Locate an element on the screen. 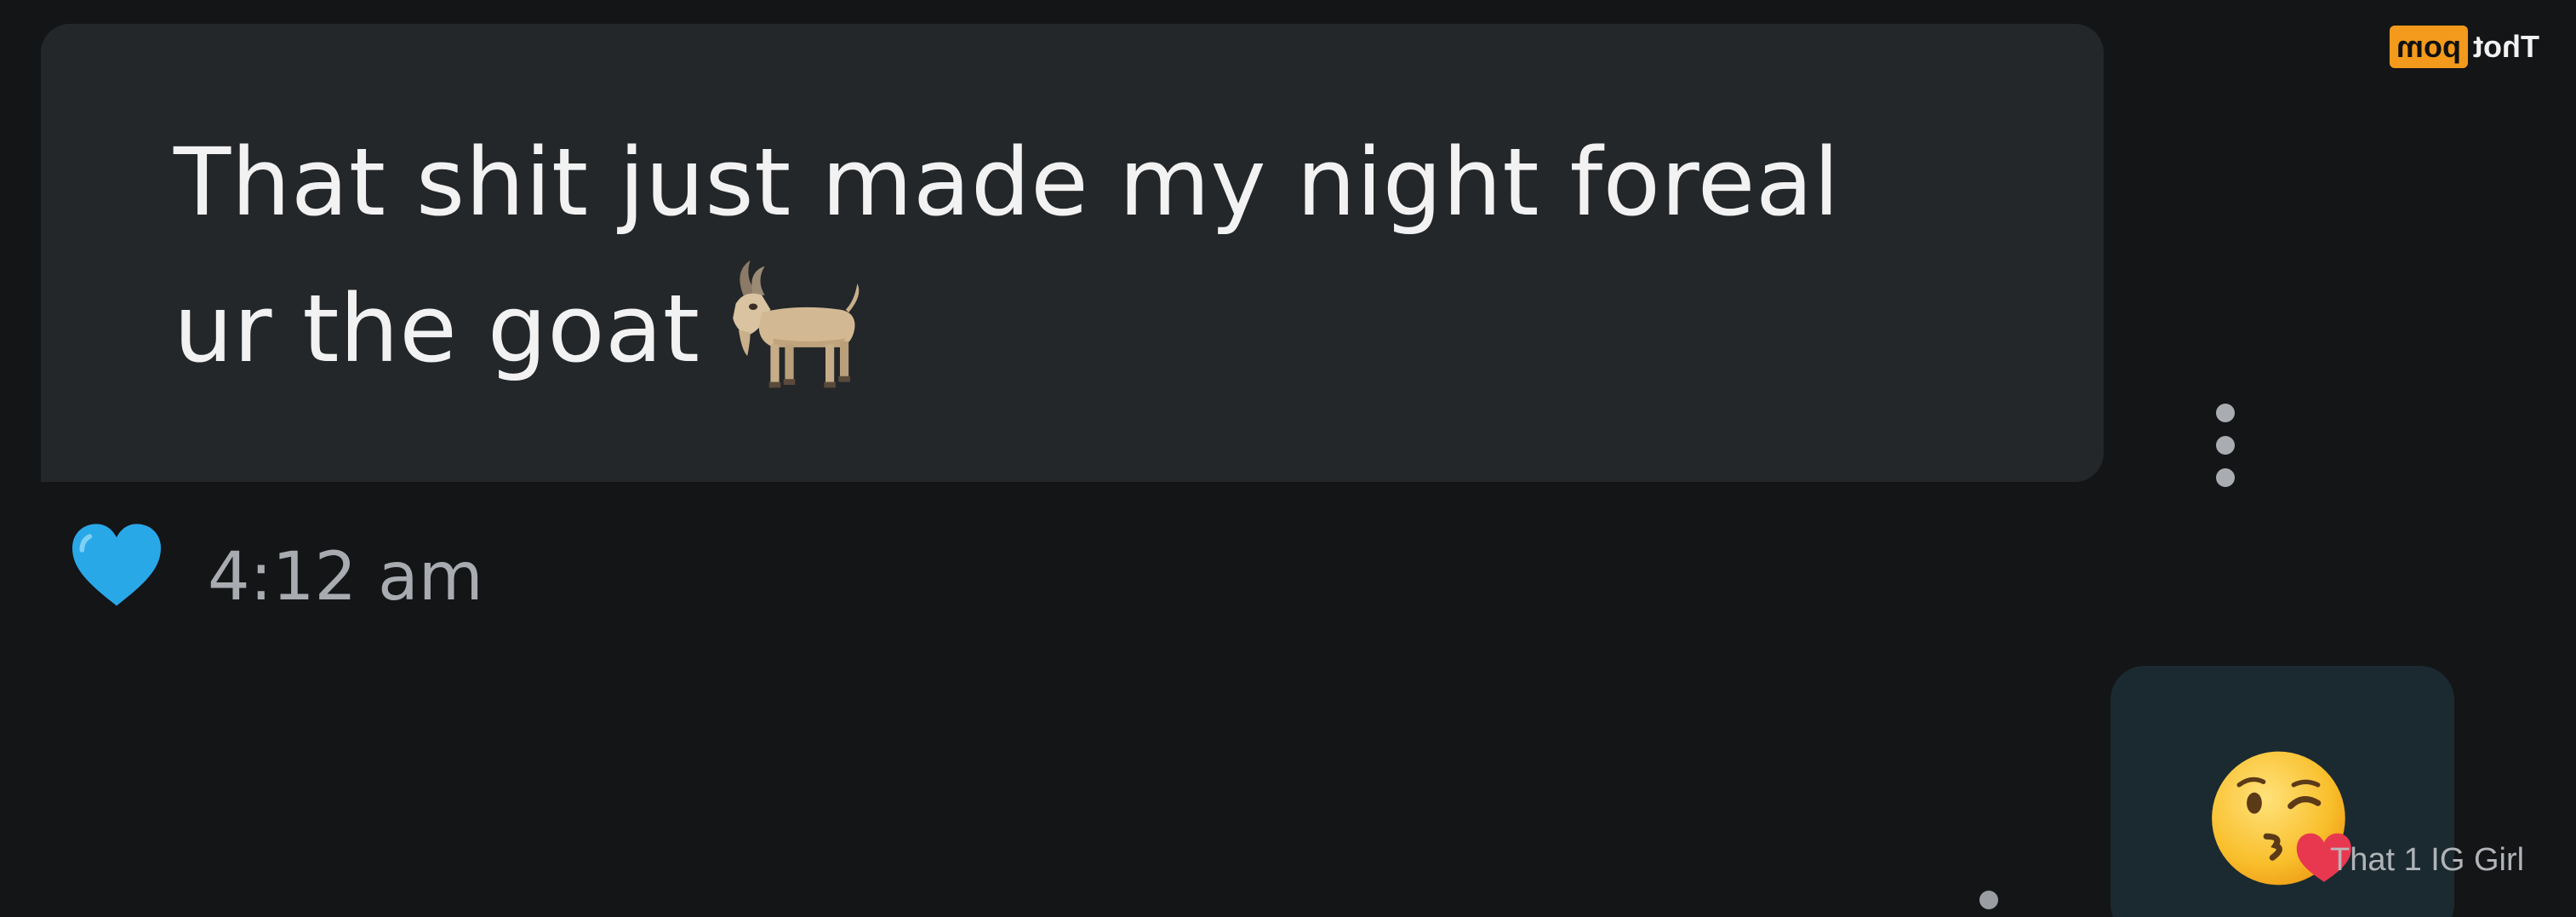 The image size is (2576, 917). message-line-1: That shit just made my night foreal is located at coordinates (1007, 182).